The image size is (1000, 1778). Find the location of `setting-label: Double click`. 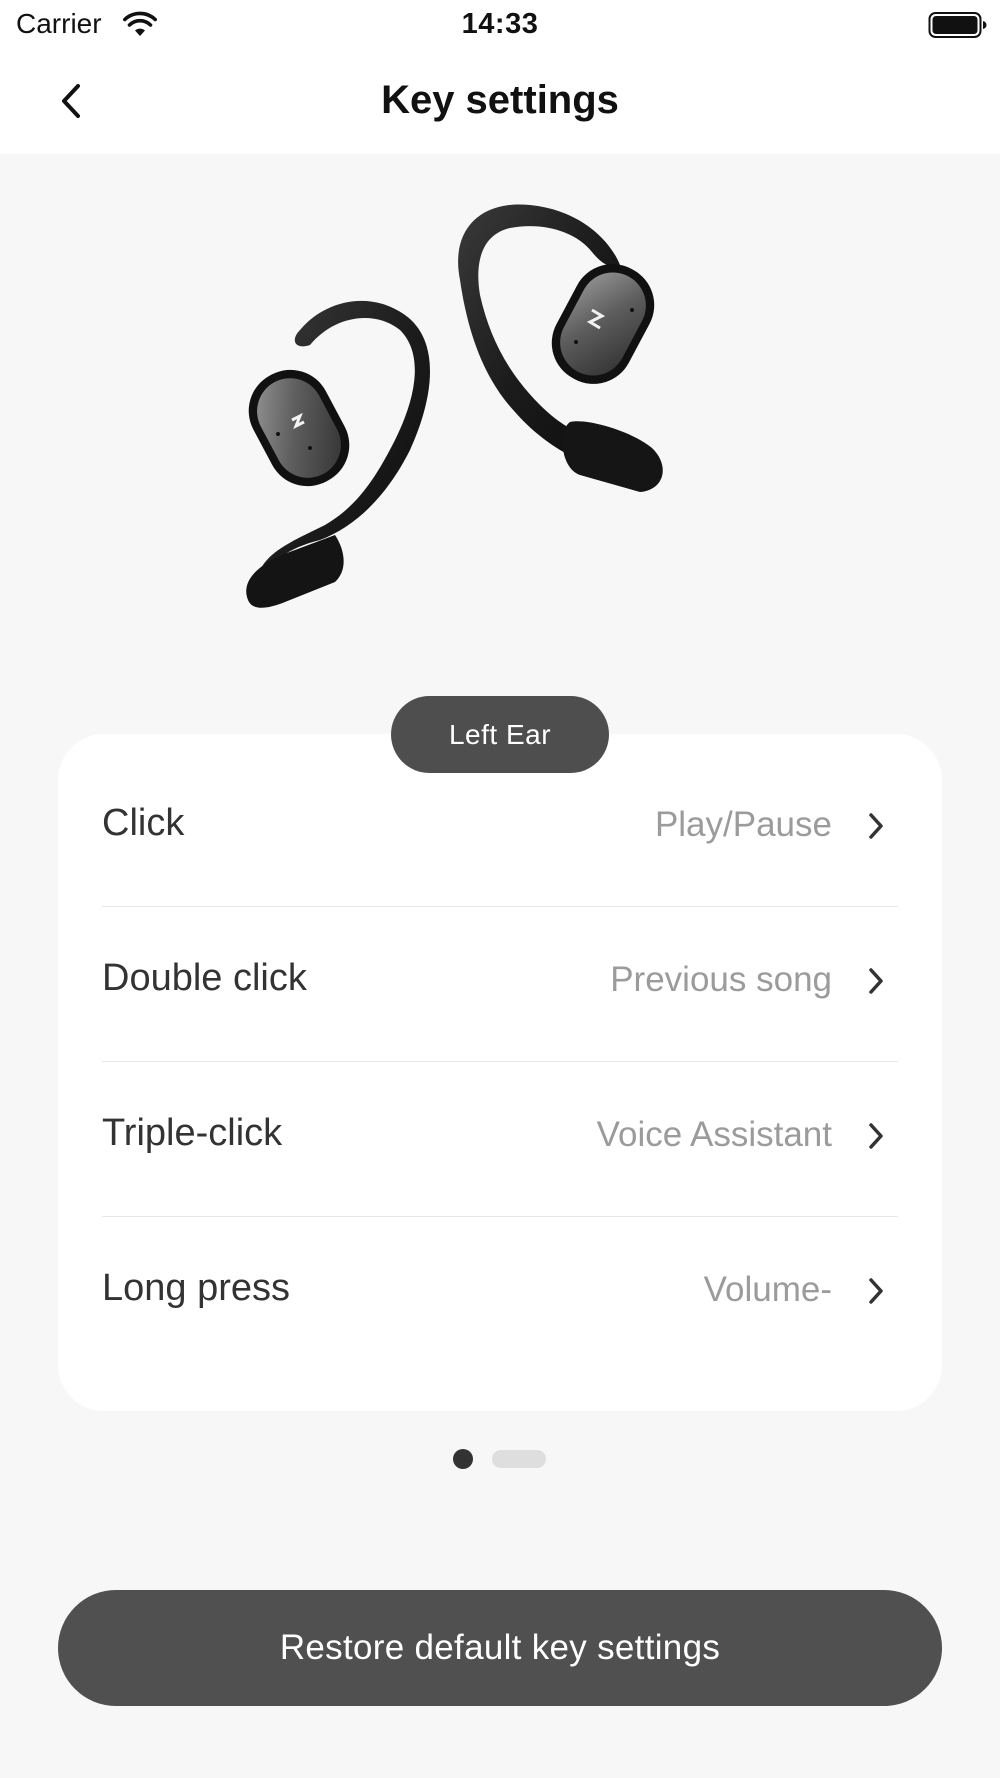

setting-label: Double click is located at coordinates (204, 978).